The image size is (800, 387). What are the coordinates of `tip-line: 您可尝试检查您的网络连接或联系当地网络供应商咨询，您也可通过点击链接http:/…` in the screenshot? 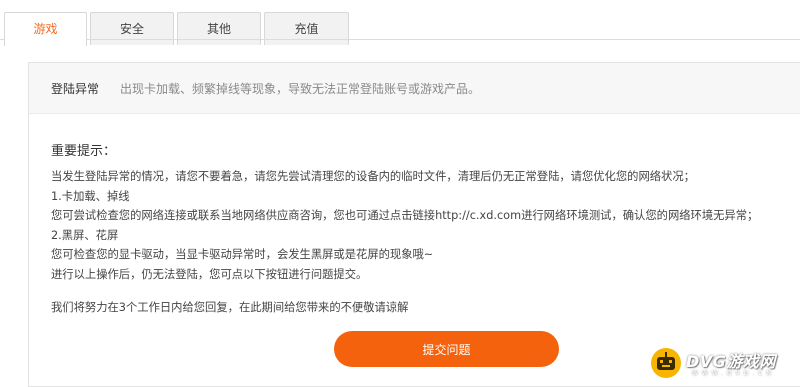 It's located at (405, 215).